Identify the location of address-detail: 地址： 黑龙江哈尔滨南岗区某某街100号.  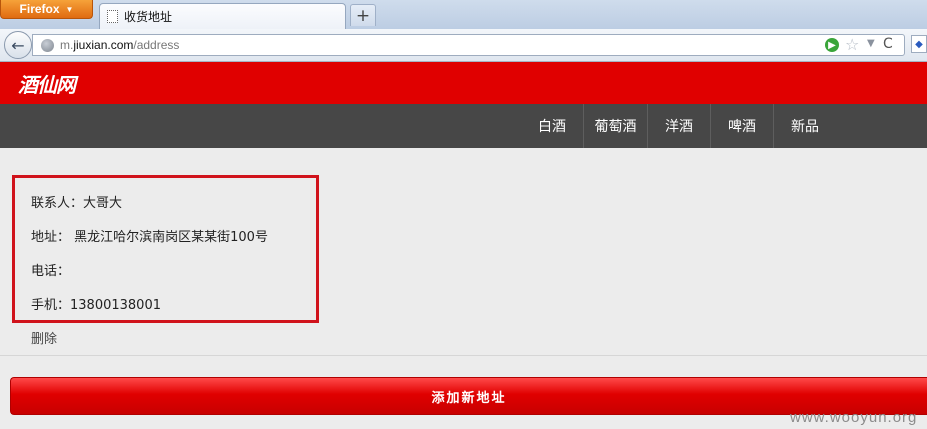
(149, 237).